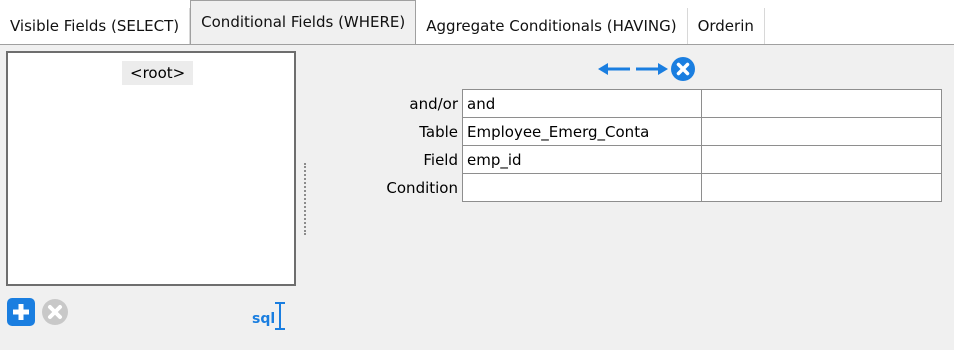 This screenshot has width=954, height=350. I want to click on splitter-handle, so click(306, 199).